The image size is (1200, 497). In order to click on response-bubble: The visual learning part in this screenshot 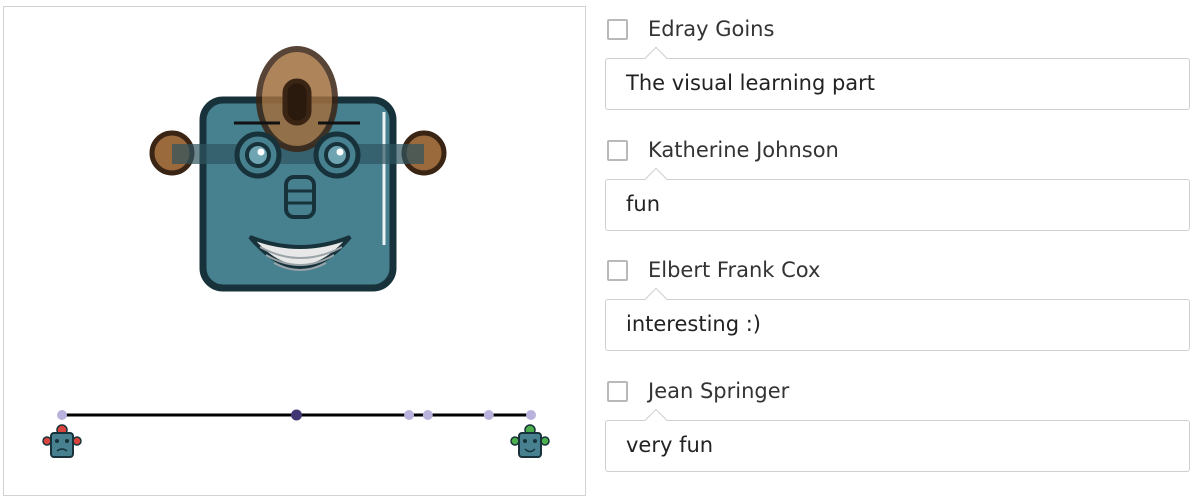, I will do `click(897, 84)`.